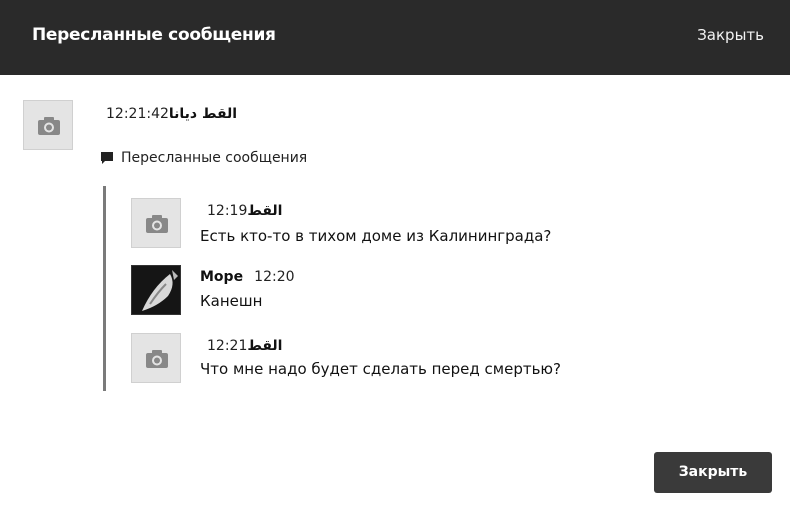  I want to click on header-close-link: Закрыть, so click(730, 35).